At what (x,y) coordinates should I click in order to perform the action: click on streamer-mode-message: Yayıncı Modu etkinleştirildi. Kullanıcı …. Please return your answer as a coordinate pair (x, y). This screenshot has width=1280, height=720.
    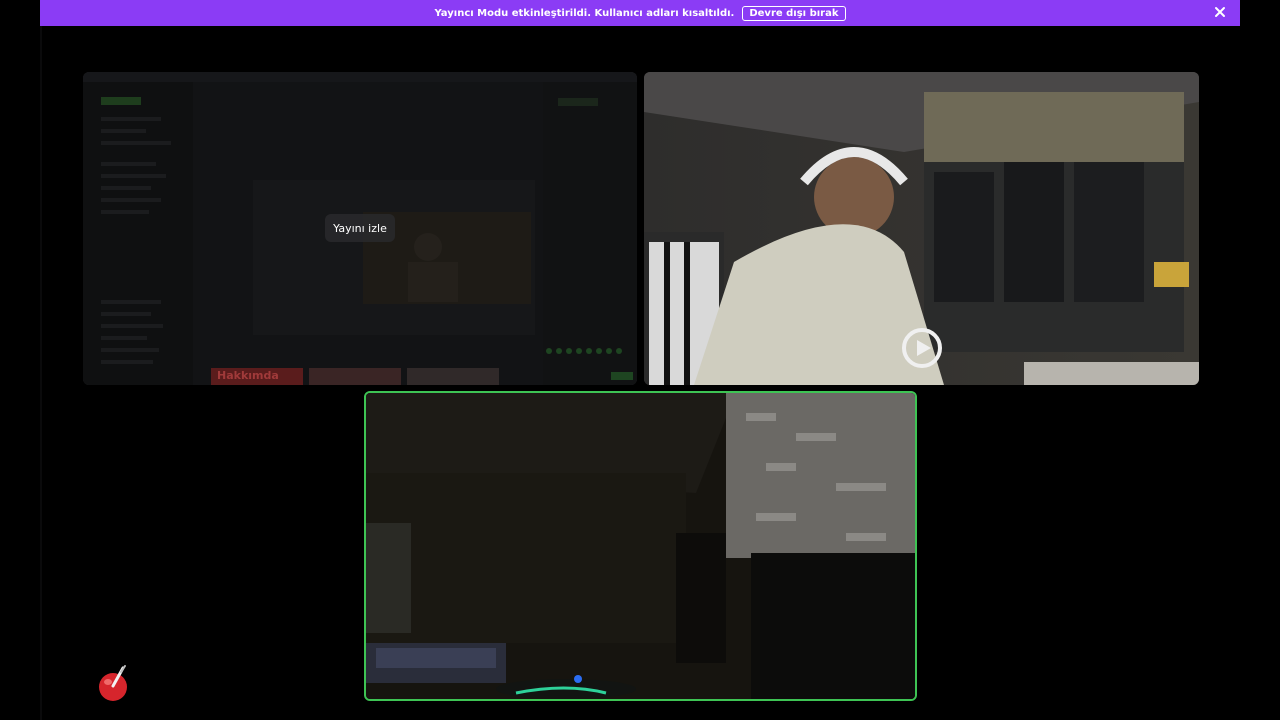
    Looking at the image, I should click on (584, 13).